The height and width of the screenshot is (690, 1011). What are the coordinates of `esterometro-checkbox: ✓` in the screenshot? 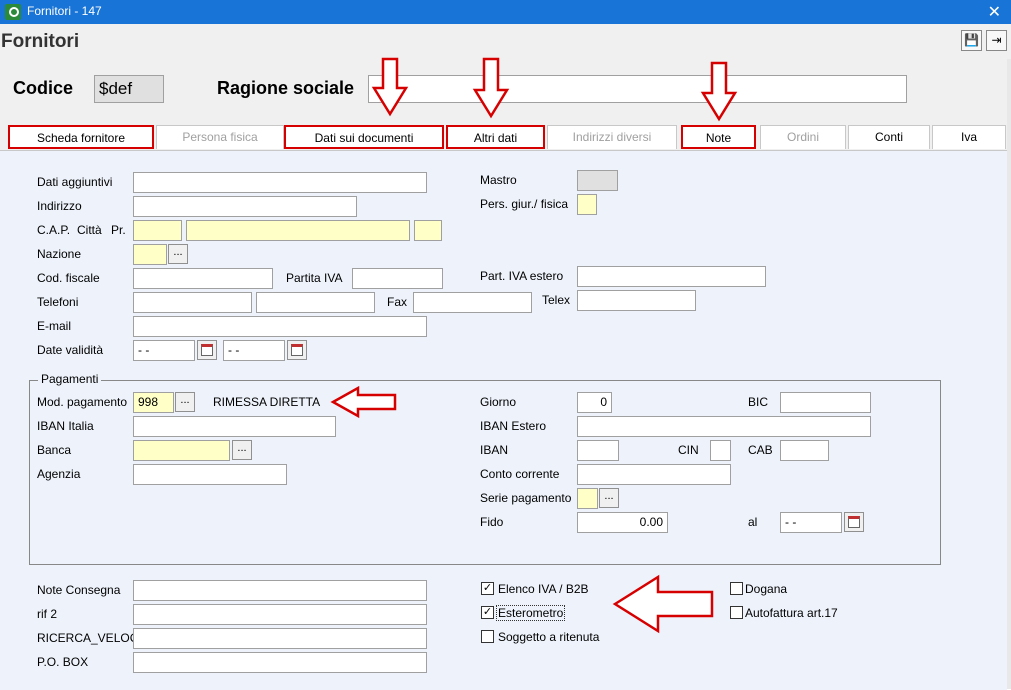 It's located at (487, 612).